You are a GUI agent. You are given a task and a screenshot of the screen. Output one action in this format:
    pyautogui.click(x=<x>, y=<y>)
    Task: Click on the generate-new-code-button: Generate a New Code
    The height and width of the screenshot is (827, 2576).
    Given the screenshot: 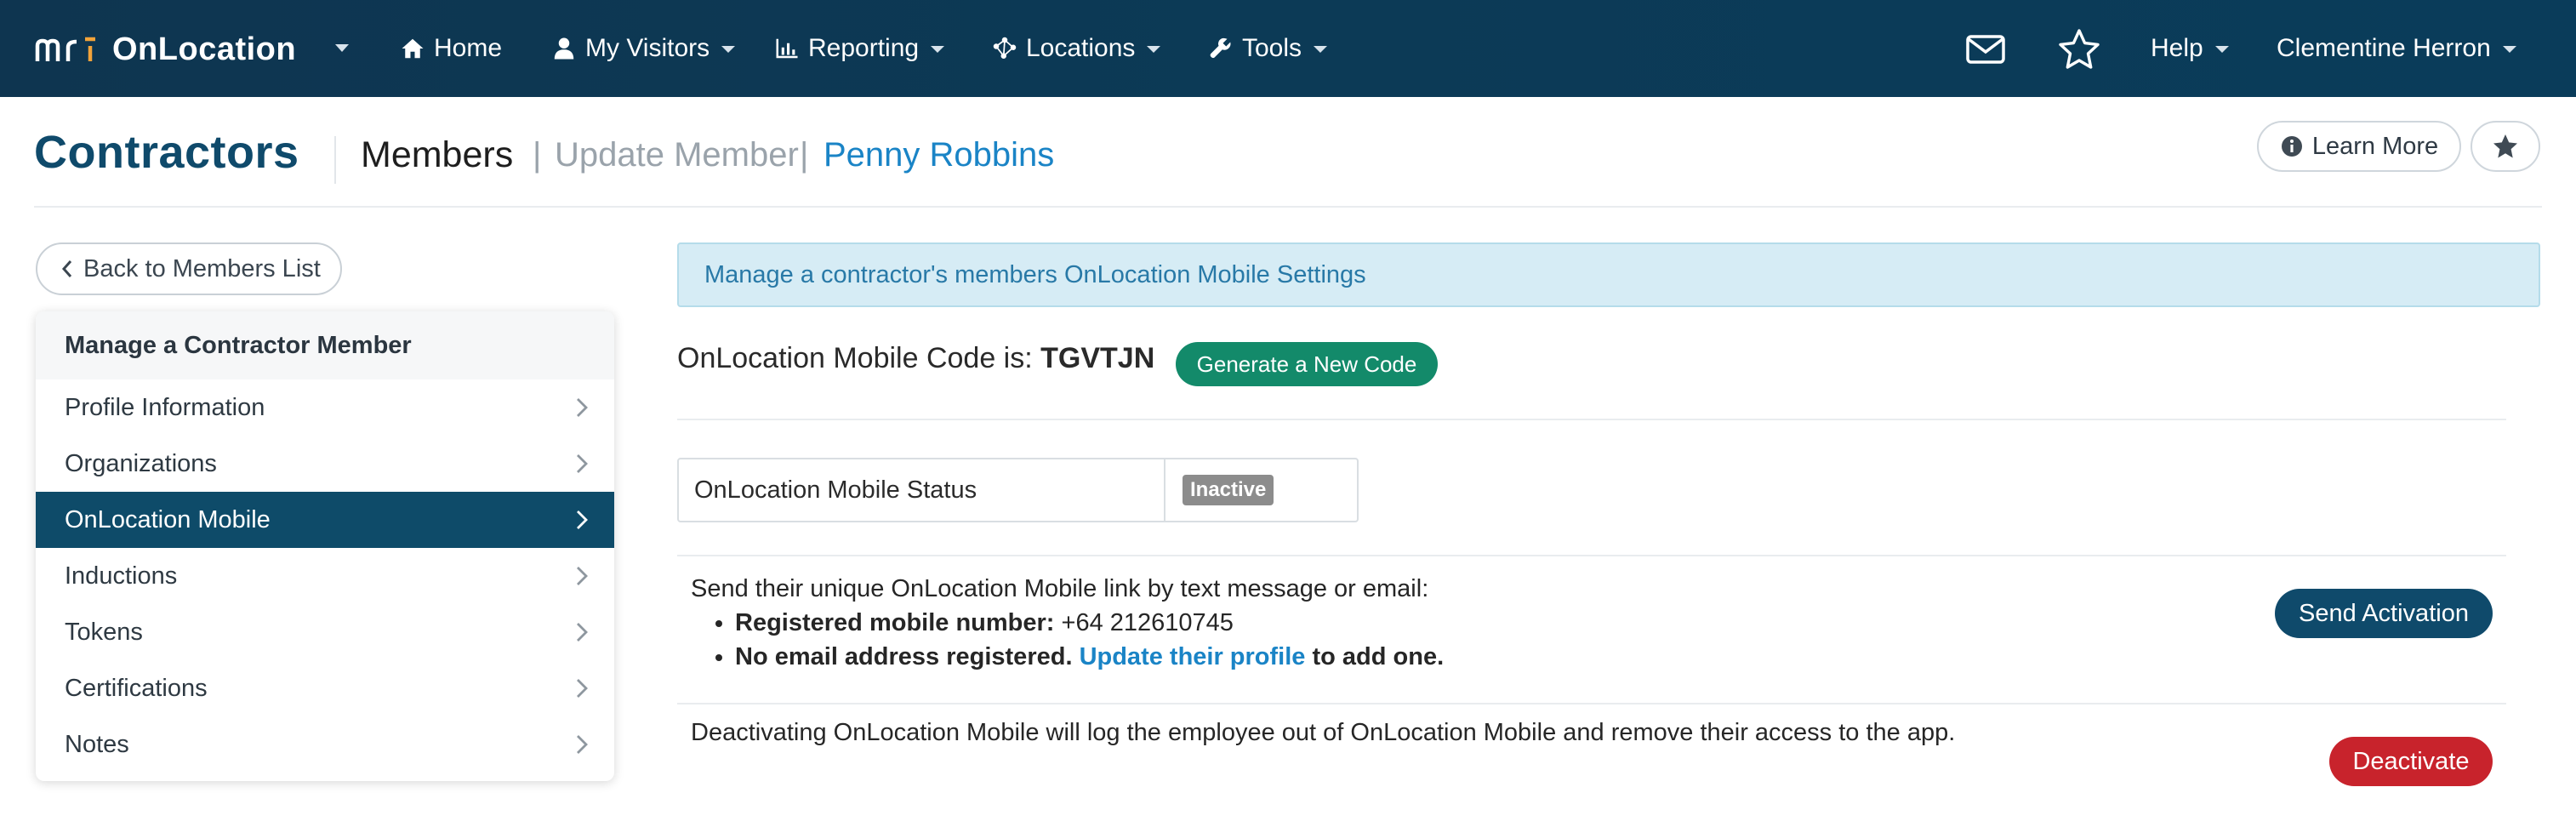 What is the action you would take?
    pyautogui.click(x=1307, y=364)
    